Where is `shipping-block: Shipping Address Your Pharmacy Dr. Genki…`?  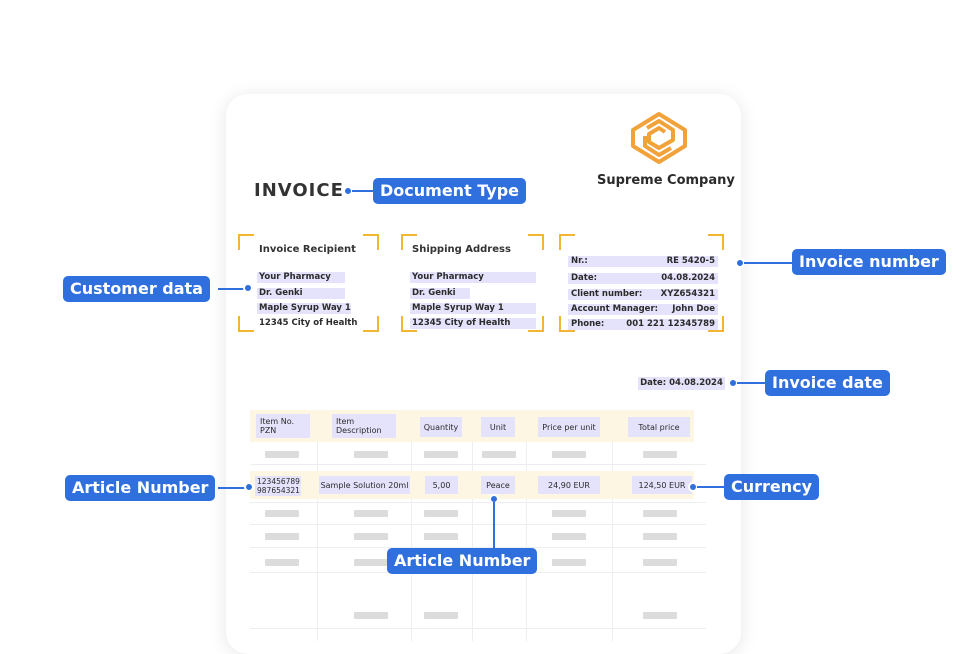
shipping-block: Shipping Address Your Pharmacy Dr. Genki… is located at coordinates (472, 283).